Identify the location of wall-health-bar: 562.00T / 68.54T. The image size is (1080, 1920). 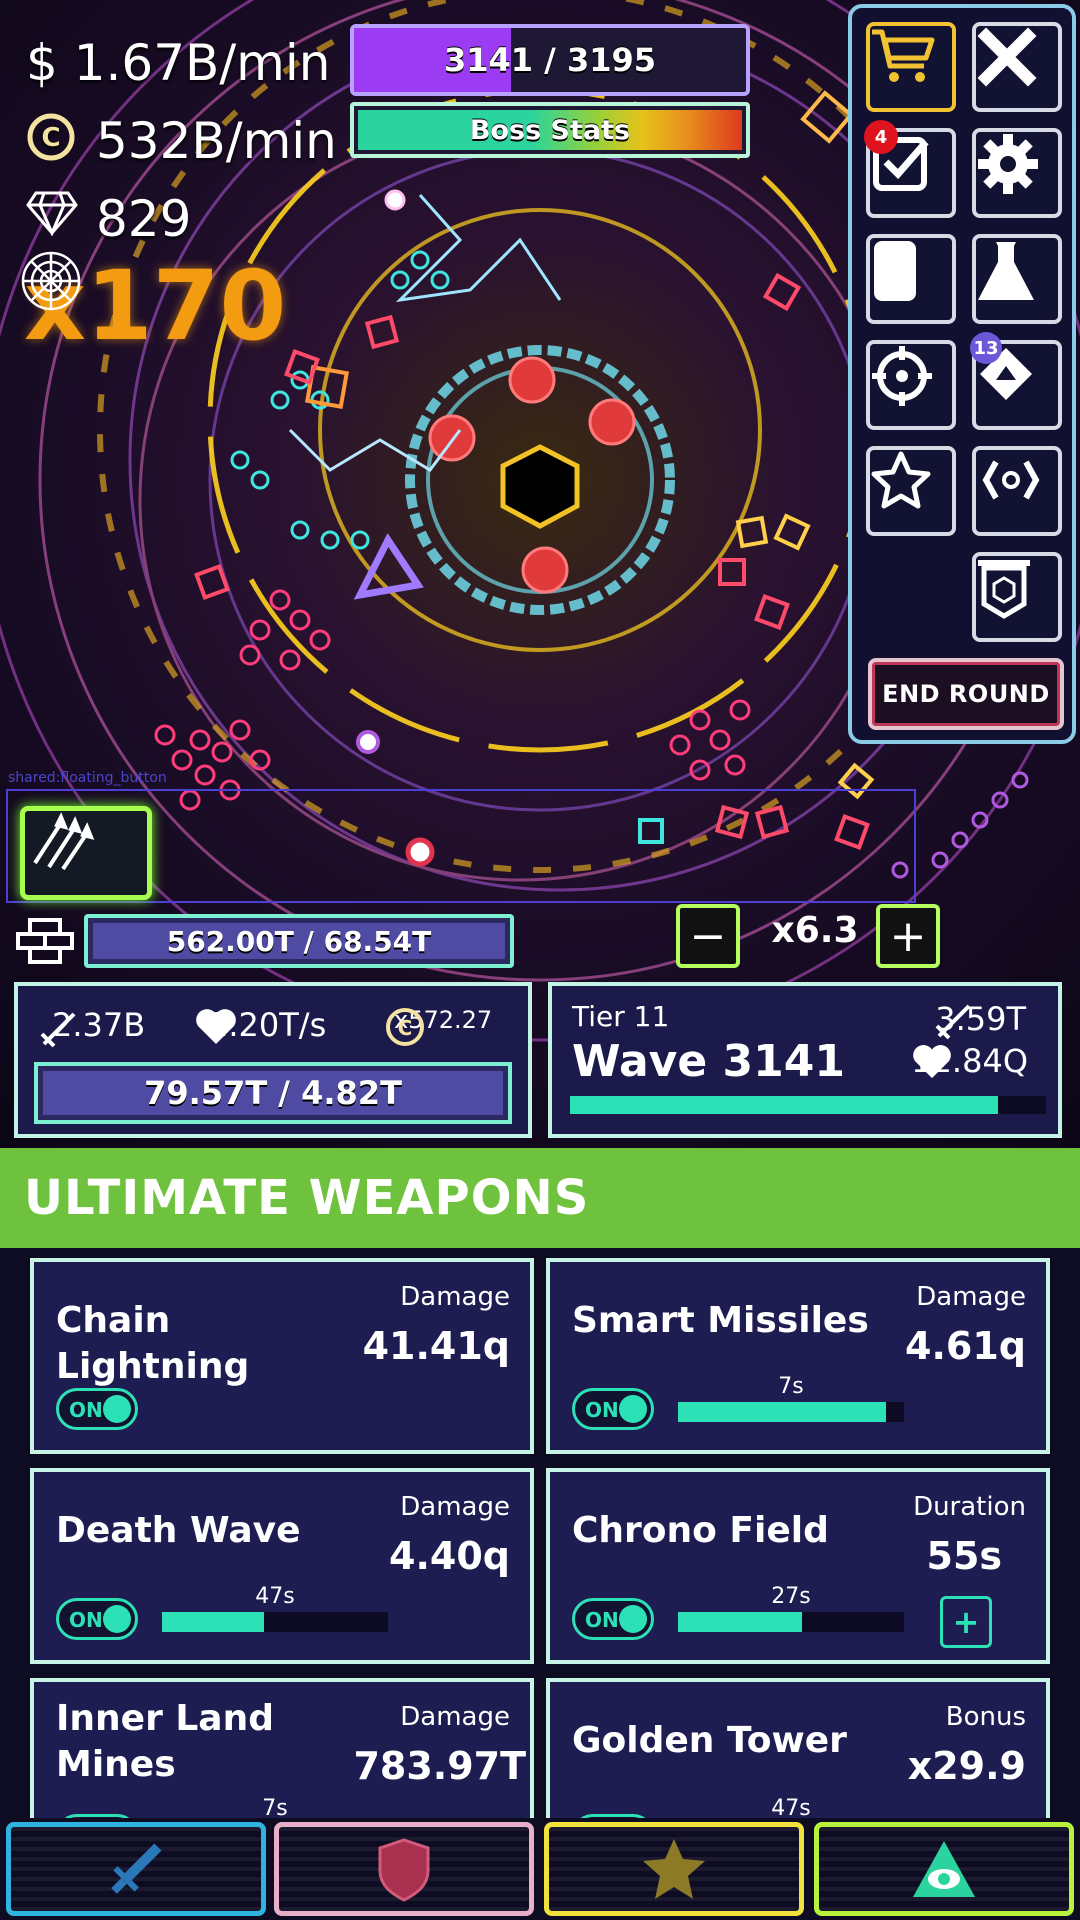
(299, 941).